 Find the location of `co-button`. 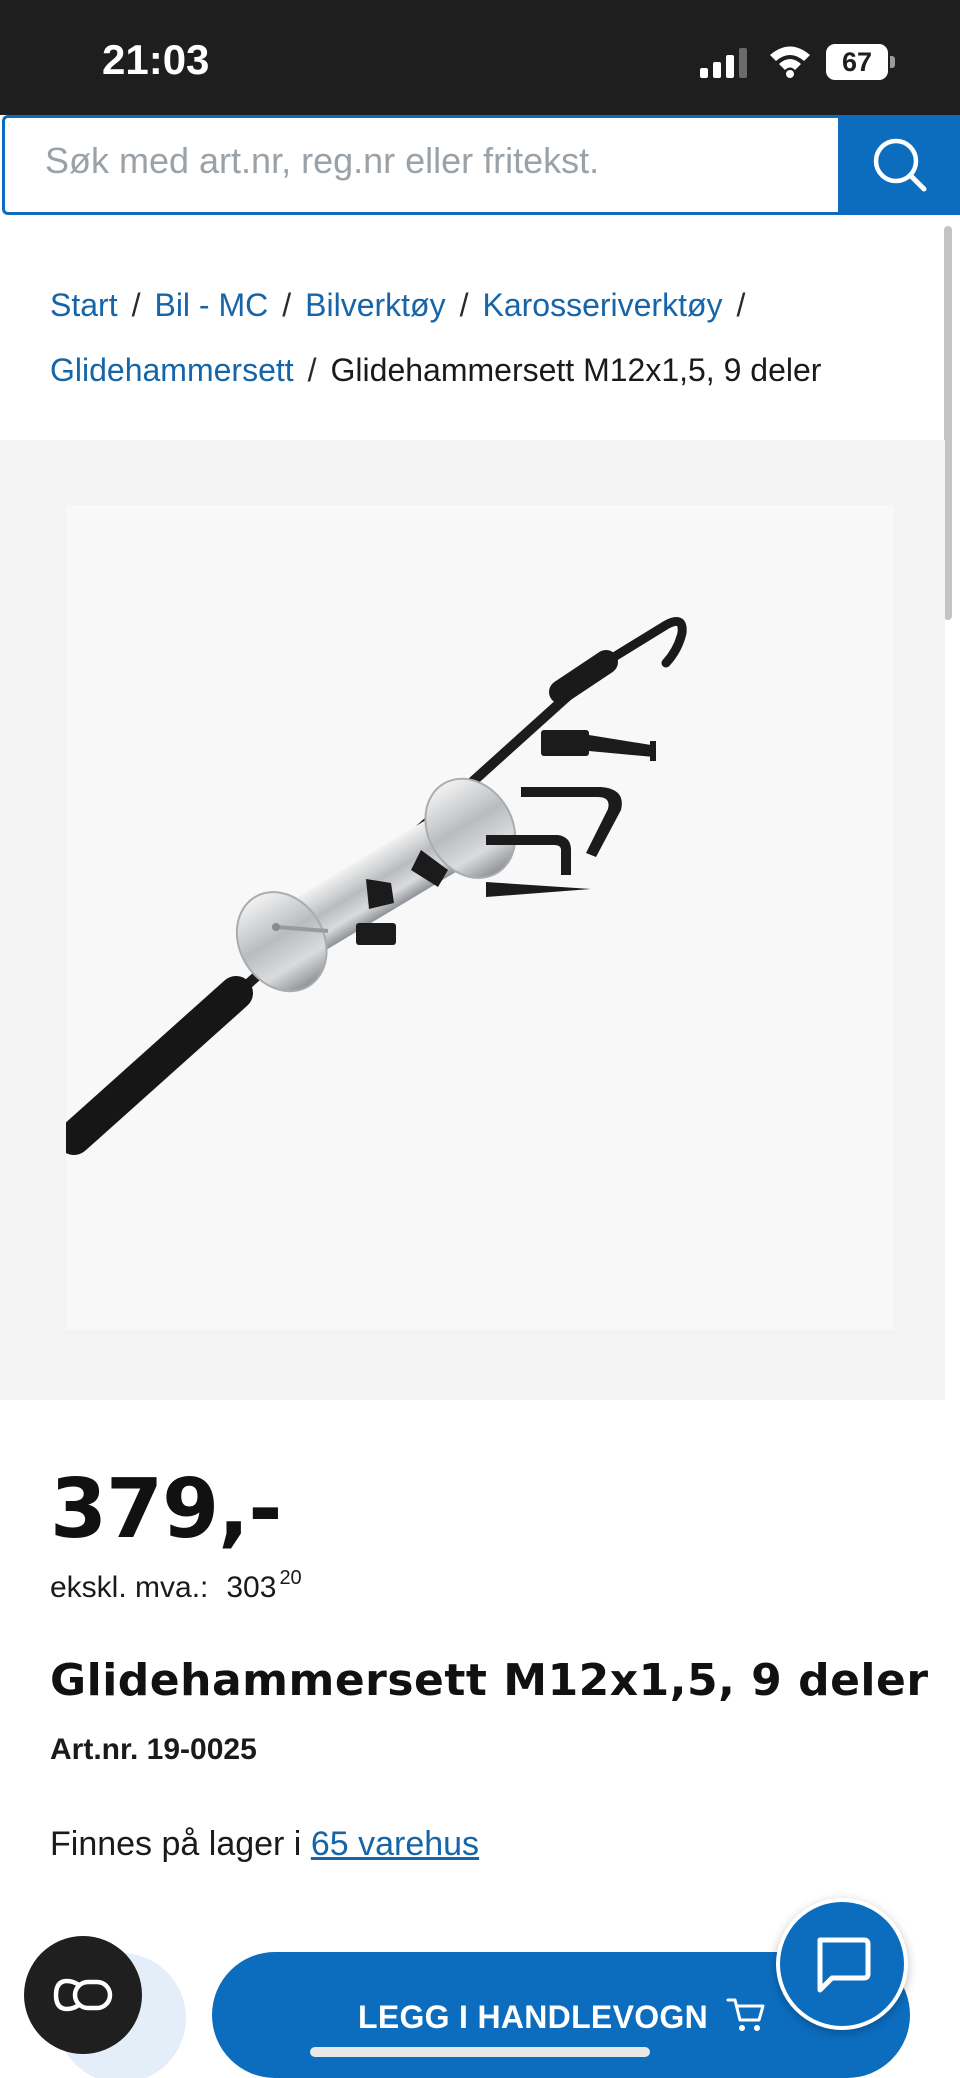

co-button is located at coordinates (83, 1995).